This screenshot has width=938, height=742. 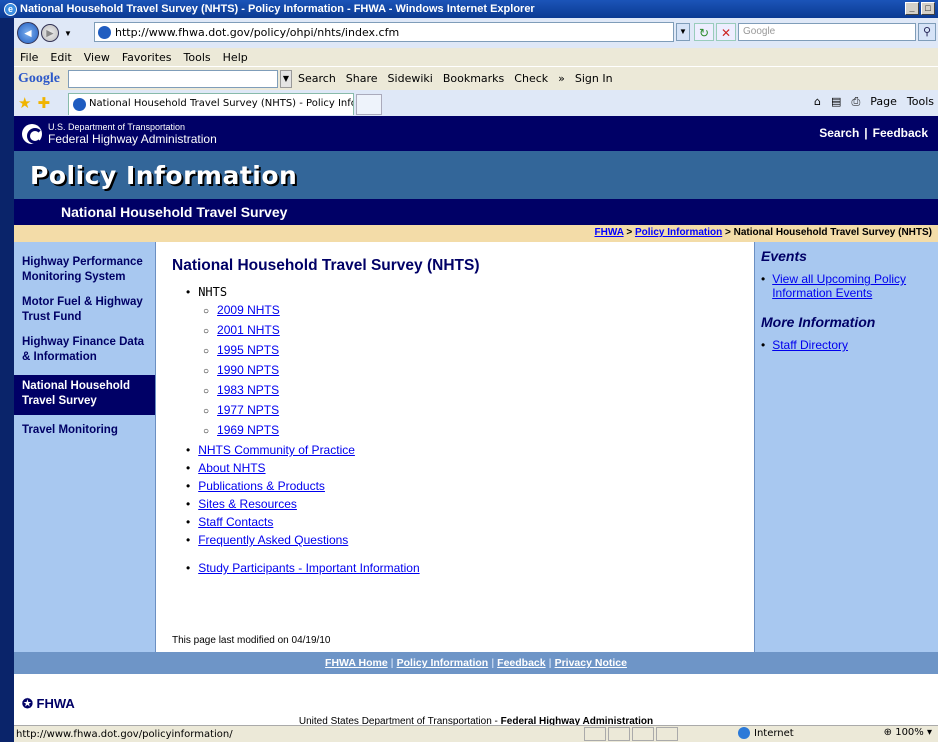 What do you see at coordinates (60, 57) in the screenshot?
I see `menu-edit: Edit` at bounding box center [60, 57].